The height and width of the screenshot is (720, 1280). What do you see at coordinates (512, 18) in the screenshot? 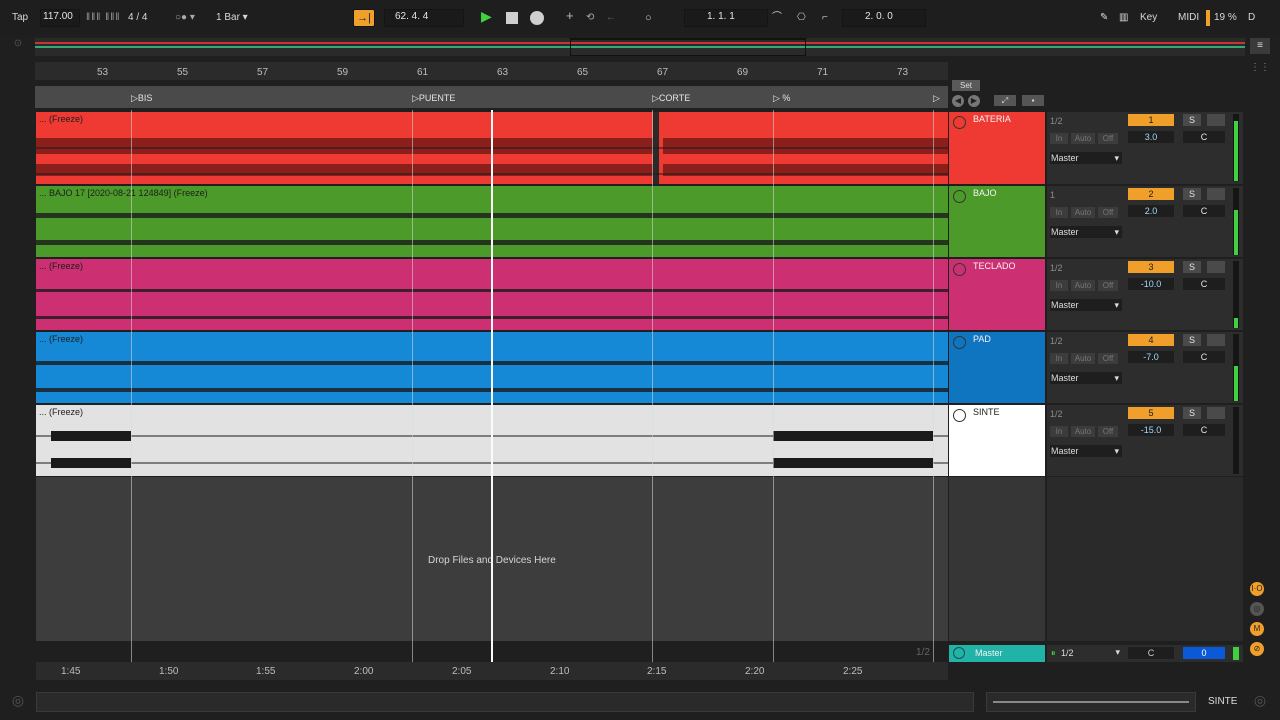
I see `stop-icon` at bounding box center [512, 18].